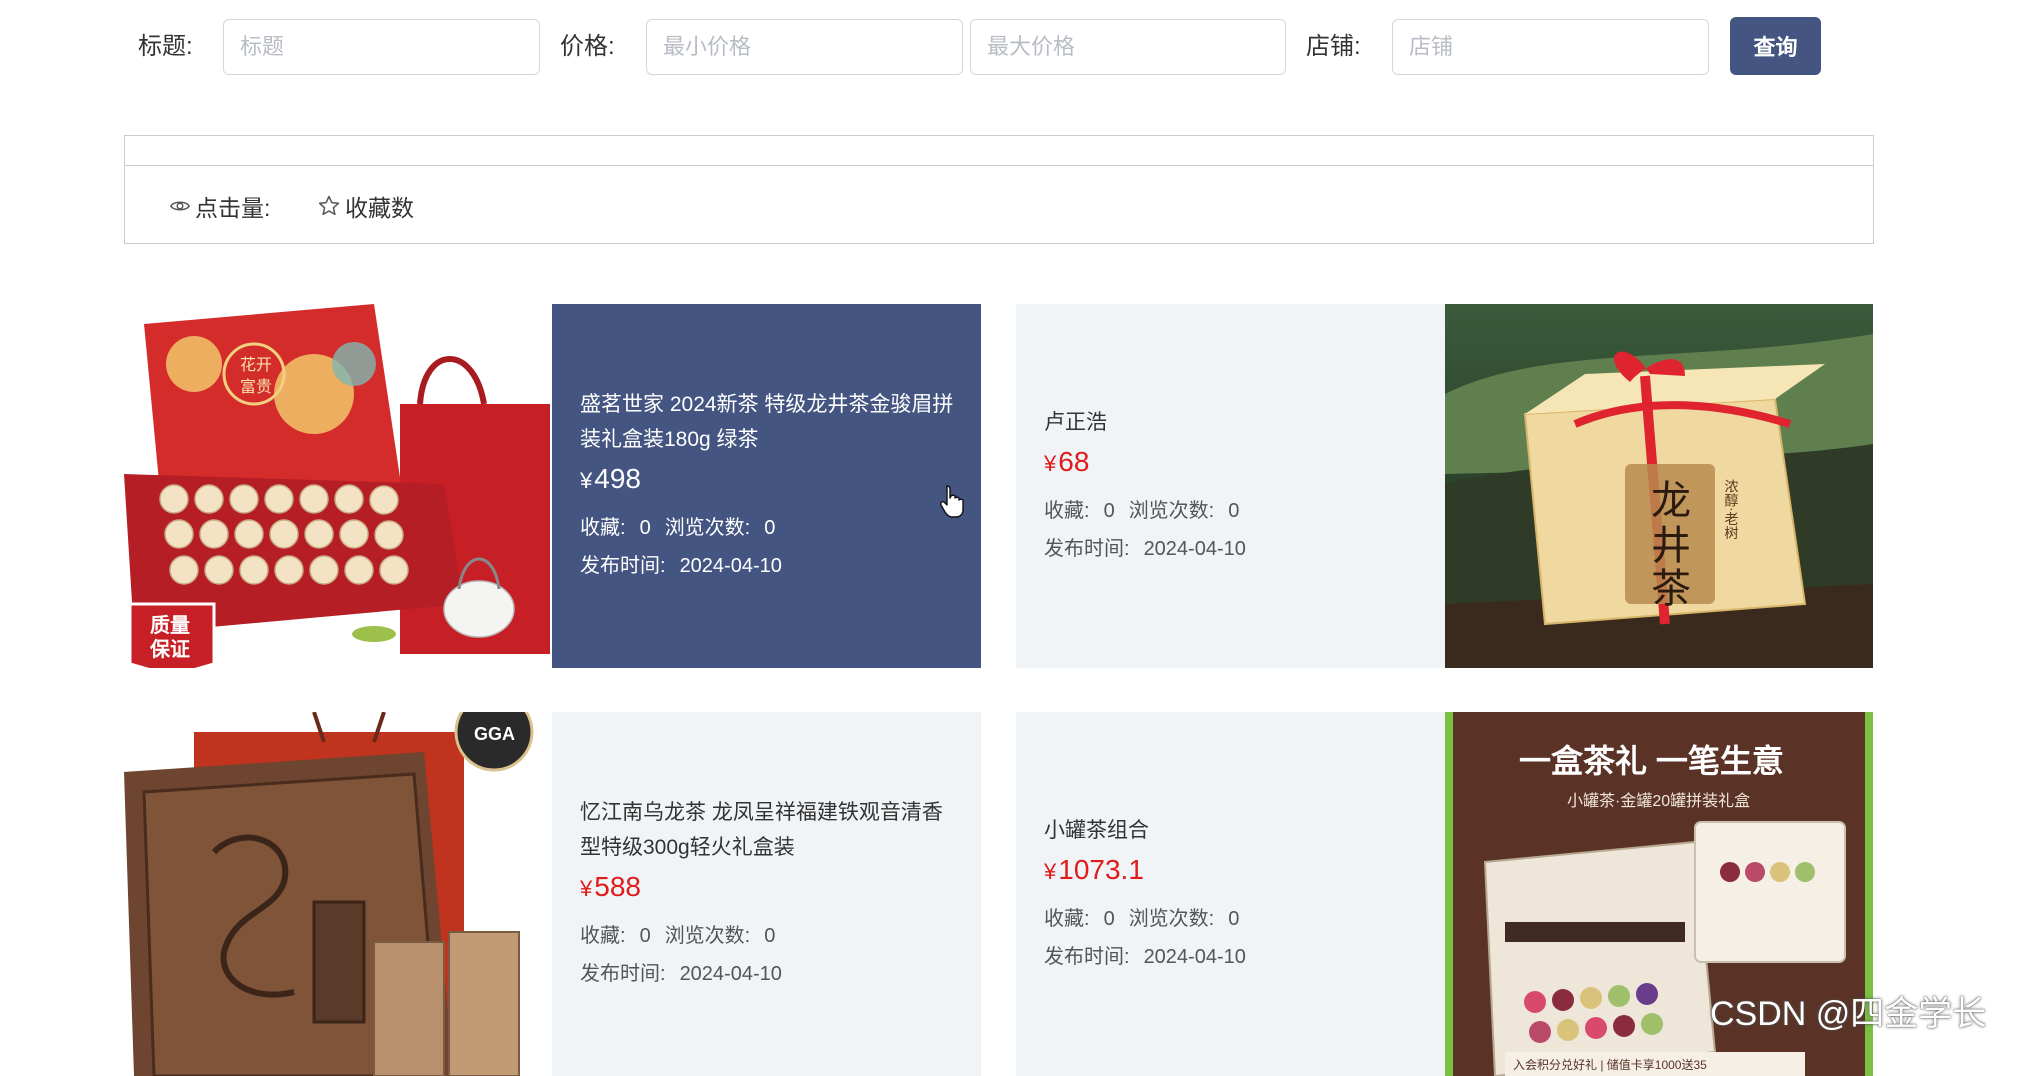 The image size is (2019, 1076). Describe the element at coordinates (999, 204) in the screenshot. I see `sort-panel: 点击量: 收藏数` at that location.